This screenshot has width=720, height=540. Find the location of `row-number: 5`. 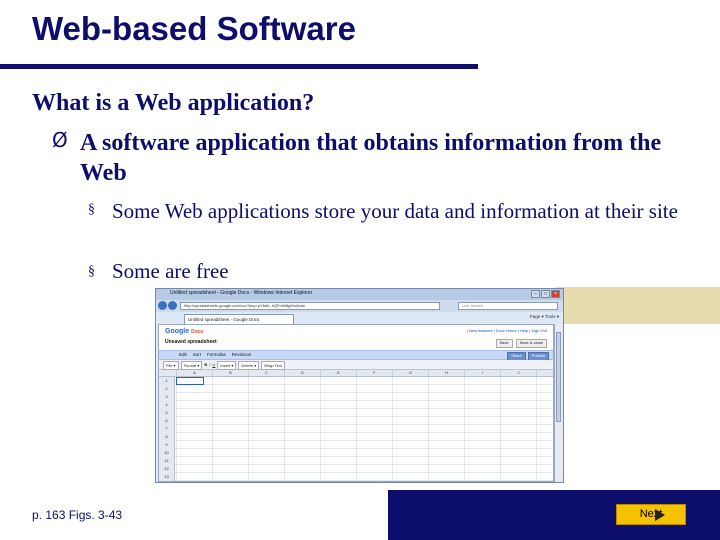

row-number: 5 is located at coordinates (167, 413).